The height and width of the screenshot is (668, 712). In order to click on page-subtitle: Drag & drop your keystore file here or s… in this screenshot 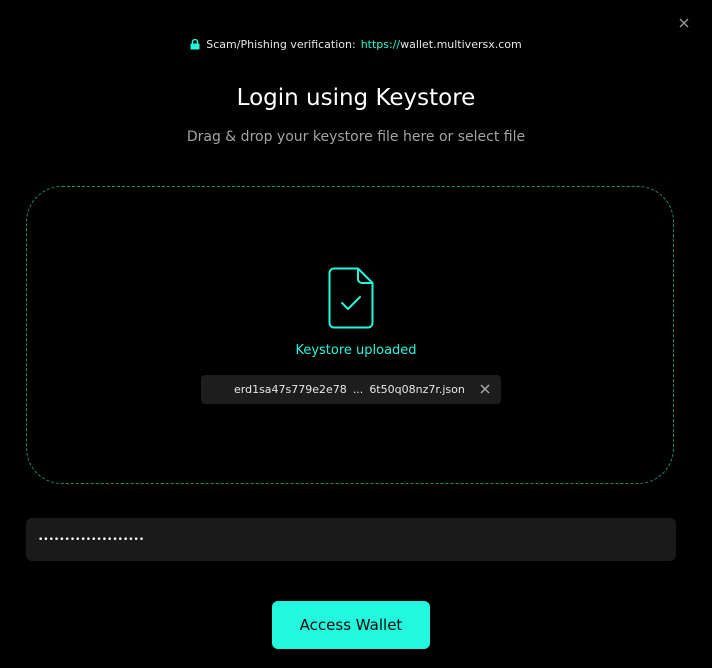, I will do `click(356, 137)`.